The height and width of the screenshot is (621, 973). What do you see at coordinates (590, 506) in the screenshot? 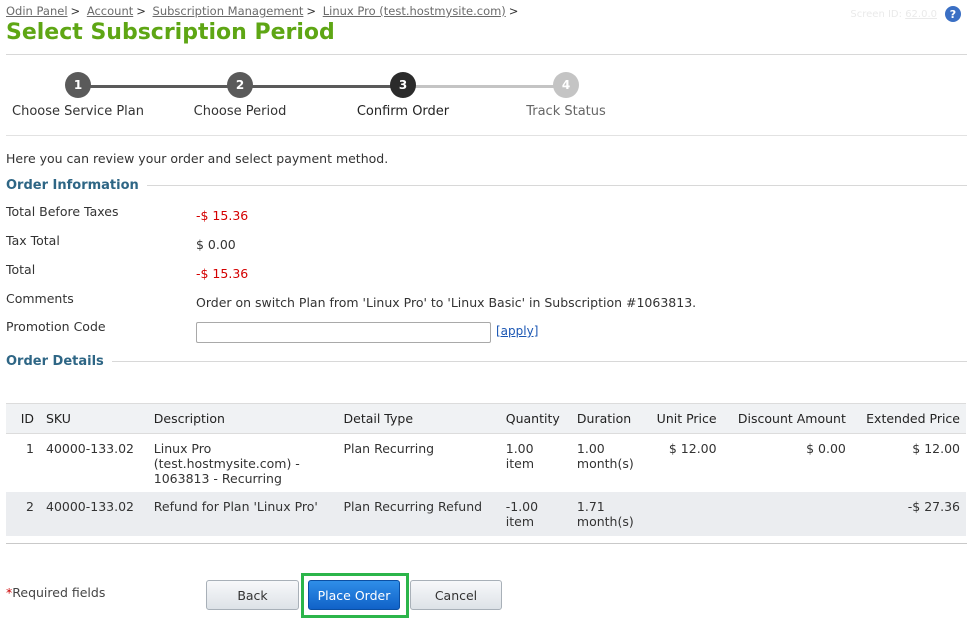
I see `duration-value: 1.71` at bounding box center [590, 506].